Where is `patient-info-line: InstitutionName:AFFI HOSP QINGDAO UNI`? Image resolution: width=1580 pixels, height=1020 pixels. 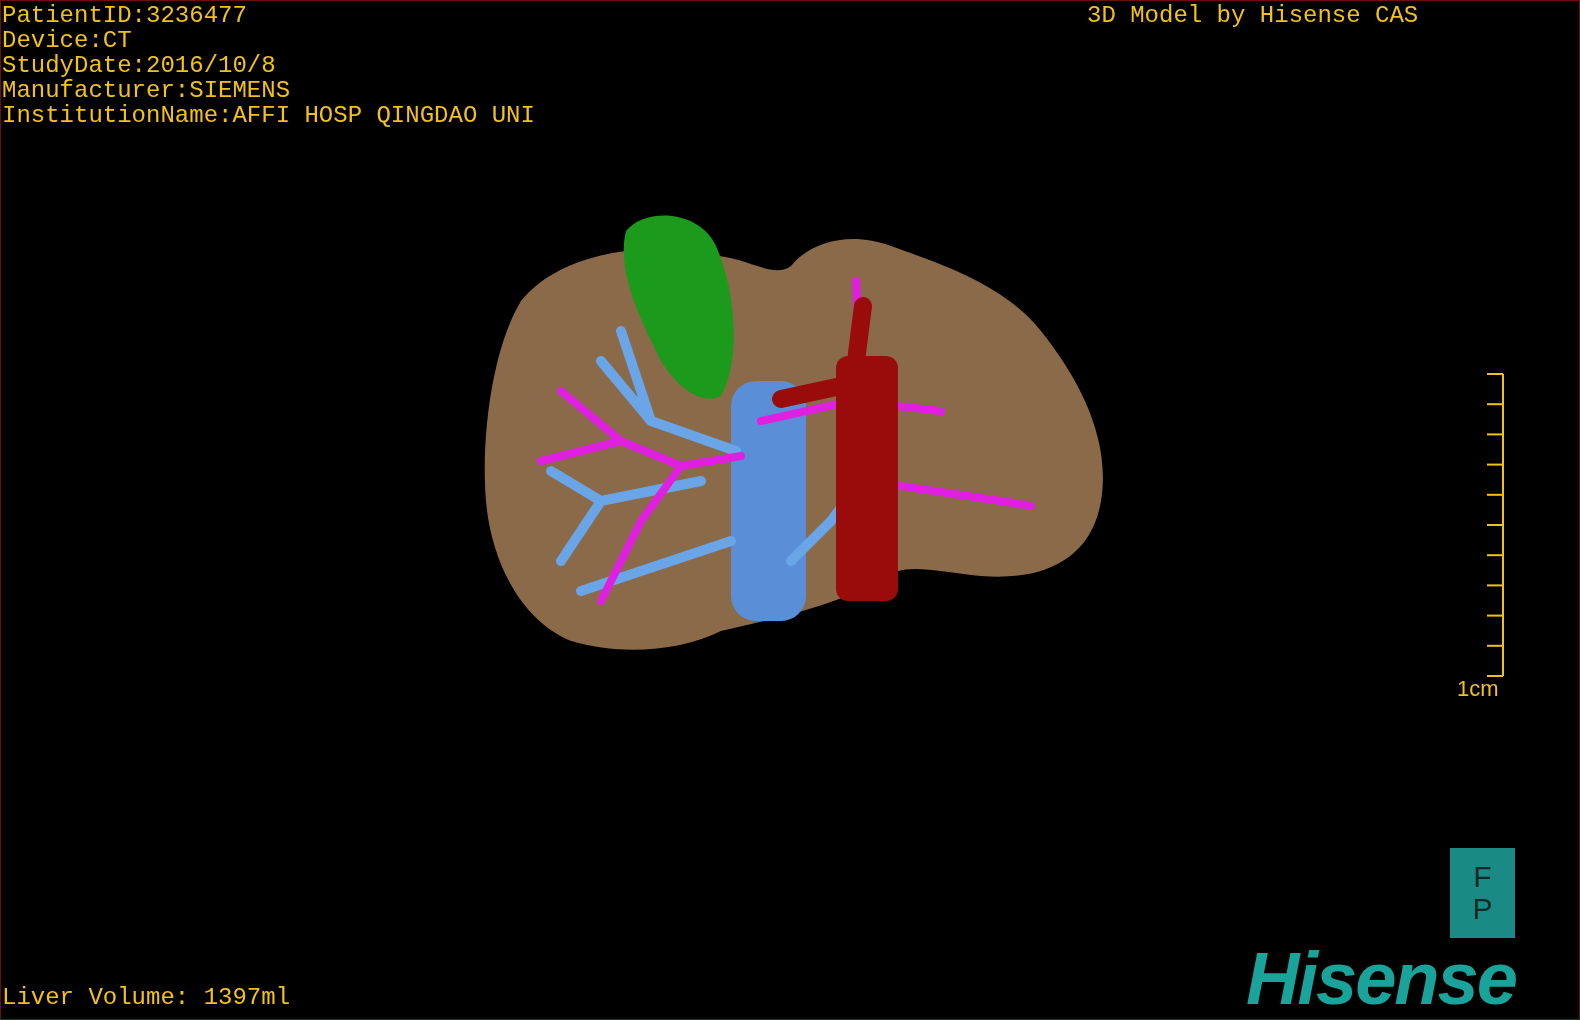
patient-info-line: InstitutionName:AFFI HOSP QINGDAO UNI is located at coordinates (268, 115).